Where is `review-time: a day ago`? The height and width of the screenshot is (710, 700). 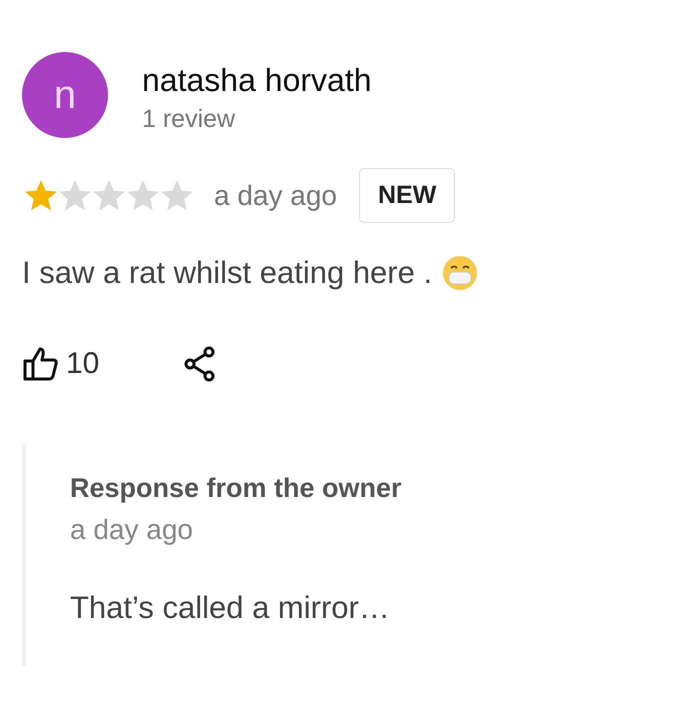
review-time: a day ago is located at coordinates (275, 196).